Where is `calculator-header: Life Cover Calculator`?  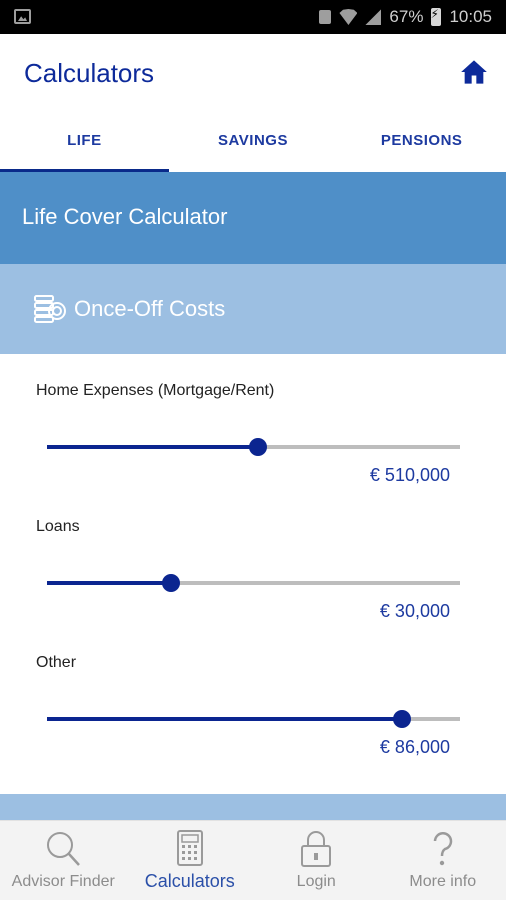
calculator-header: Life Cover Calculator is located at coordinates (253, 218).